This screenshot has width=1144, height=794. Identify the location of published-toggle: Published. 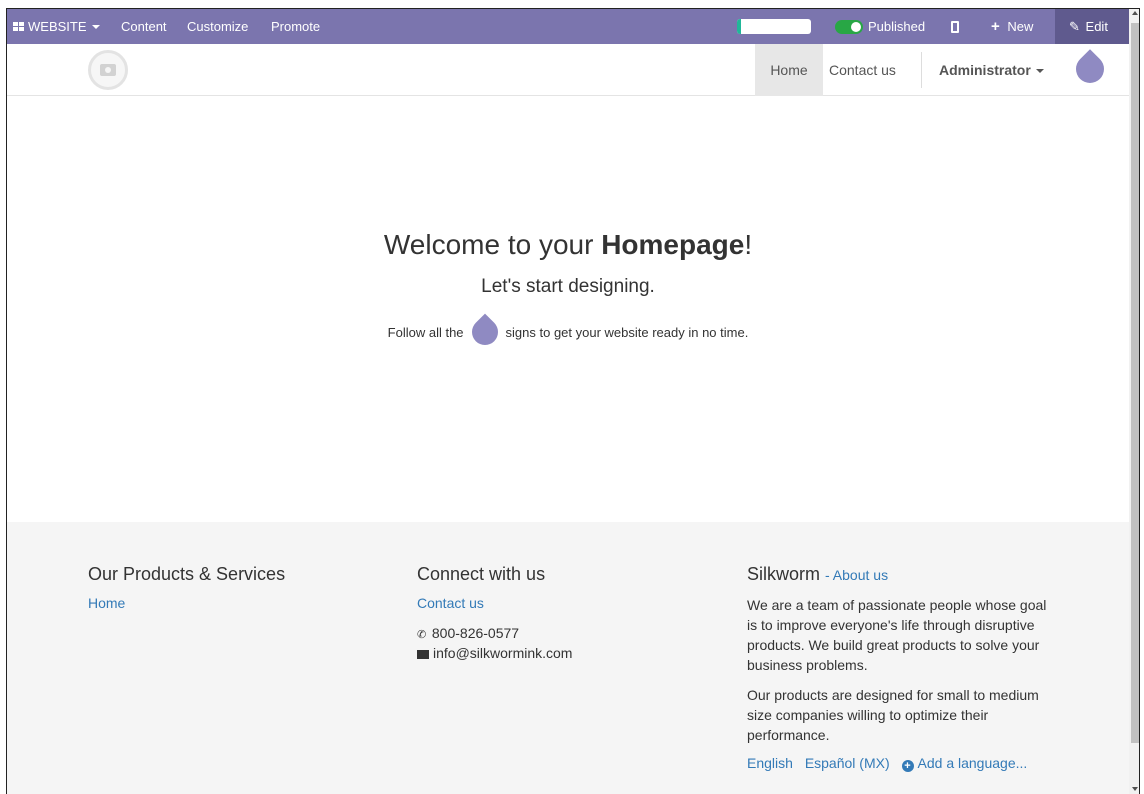
(880, 26).